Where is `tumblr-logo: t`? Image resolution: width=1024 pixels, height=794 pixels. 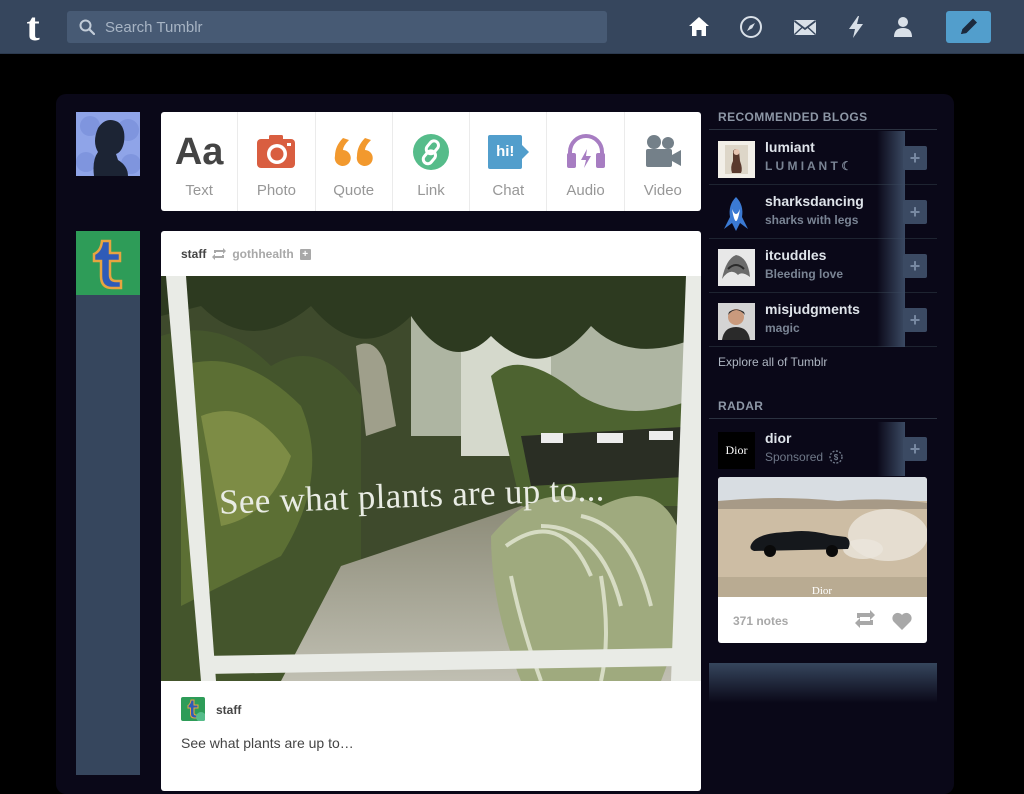
tumblr-logo: t is located at coordinates (33, 27).